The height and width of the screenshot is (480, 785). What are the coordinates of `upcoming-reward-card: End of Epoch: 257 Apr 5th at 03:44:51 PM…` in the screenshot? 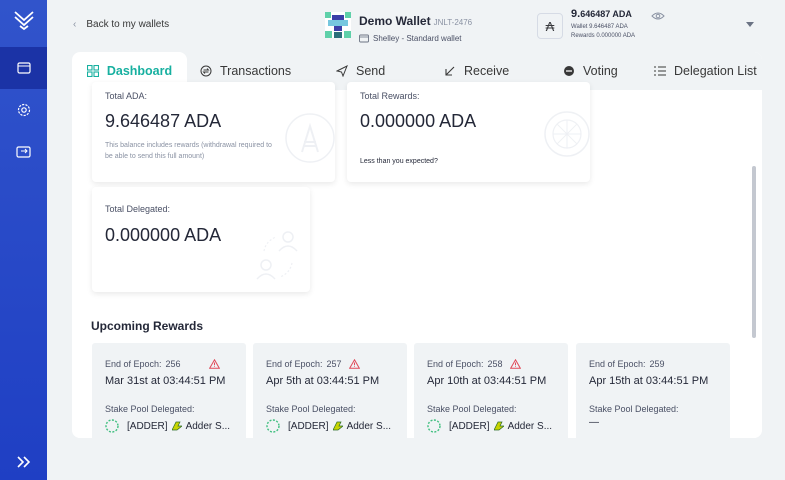 It's located at (330, 390).